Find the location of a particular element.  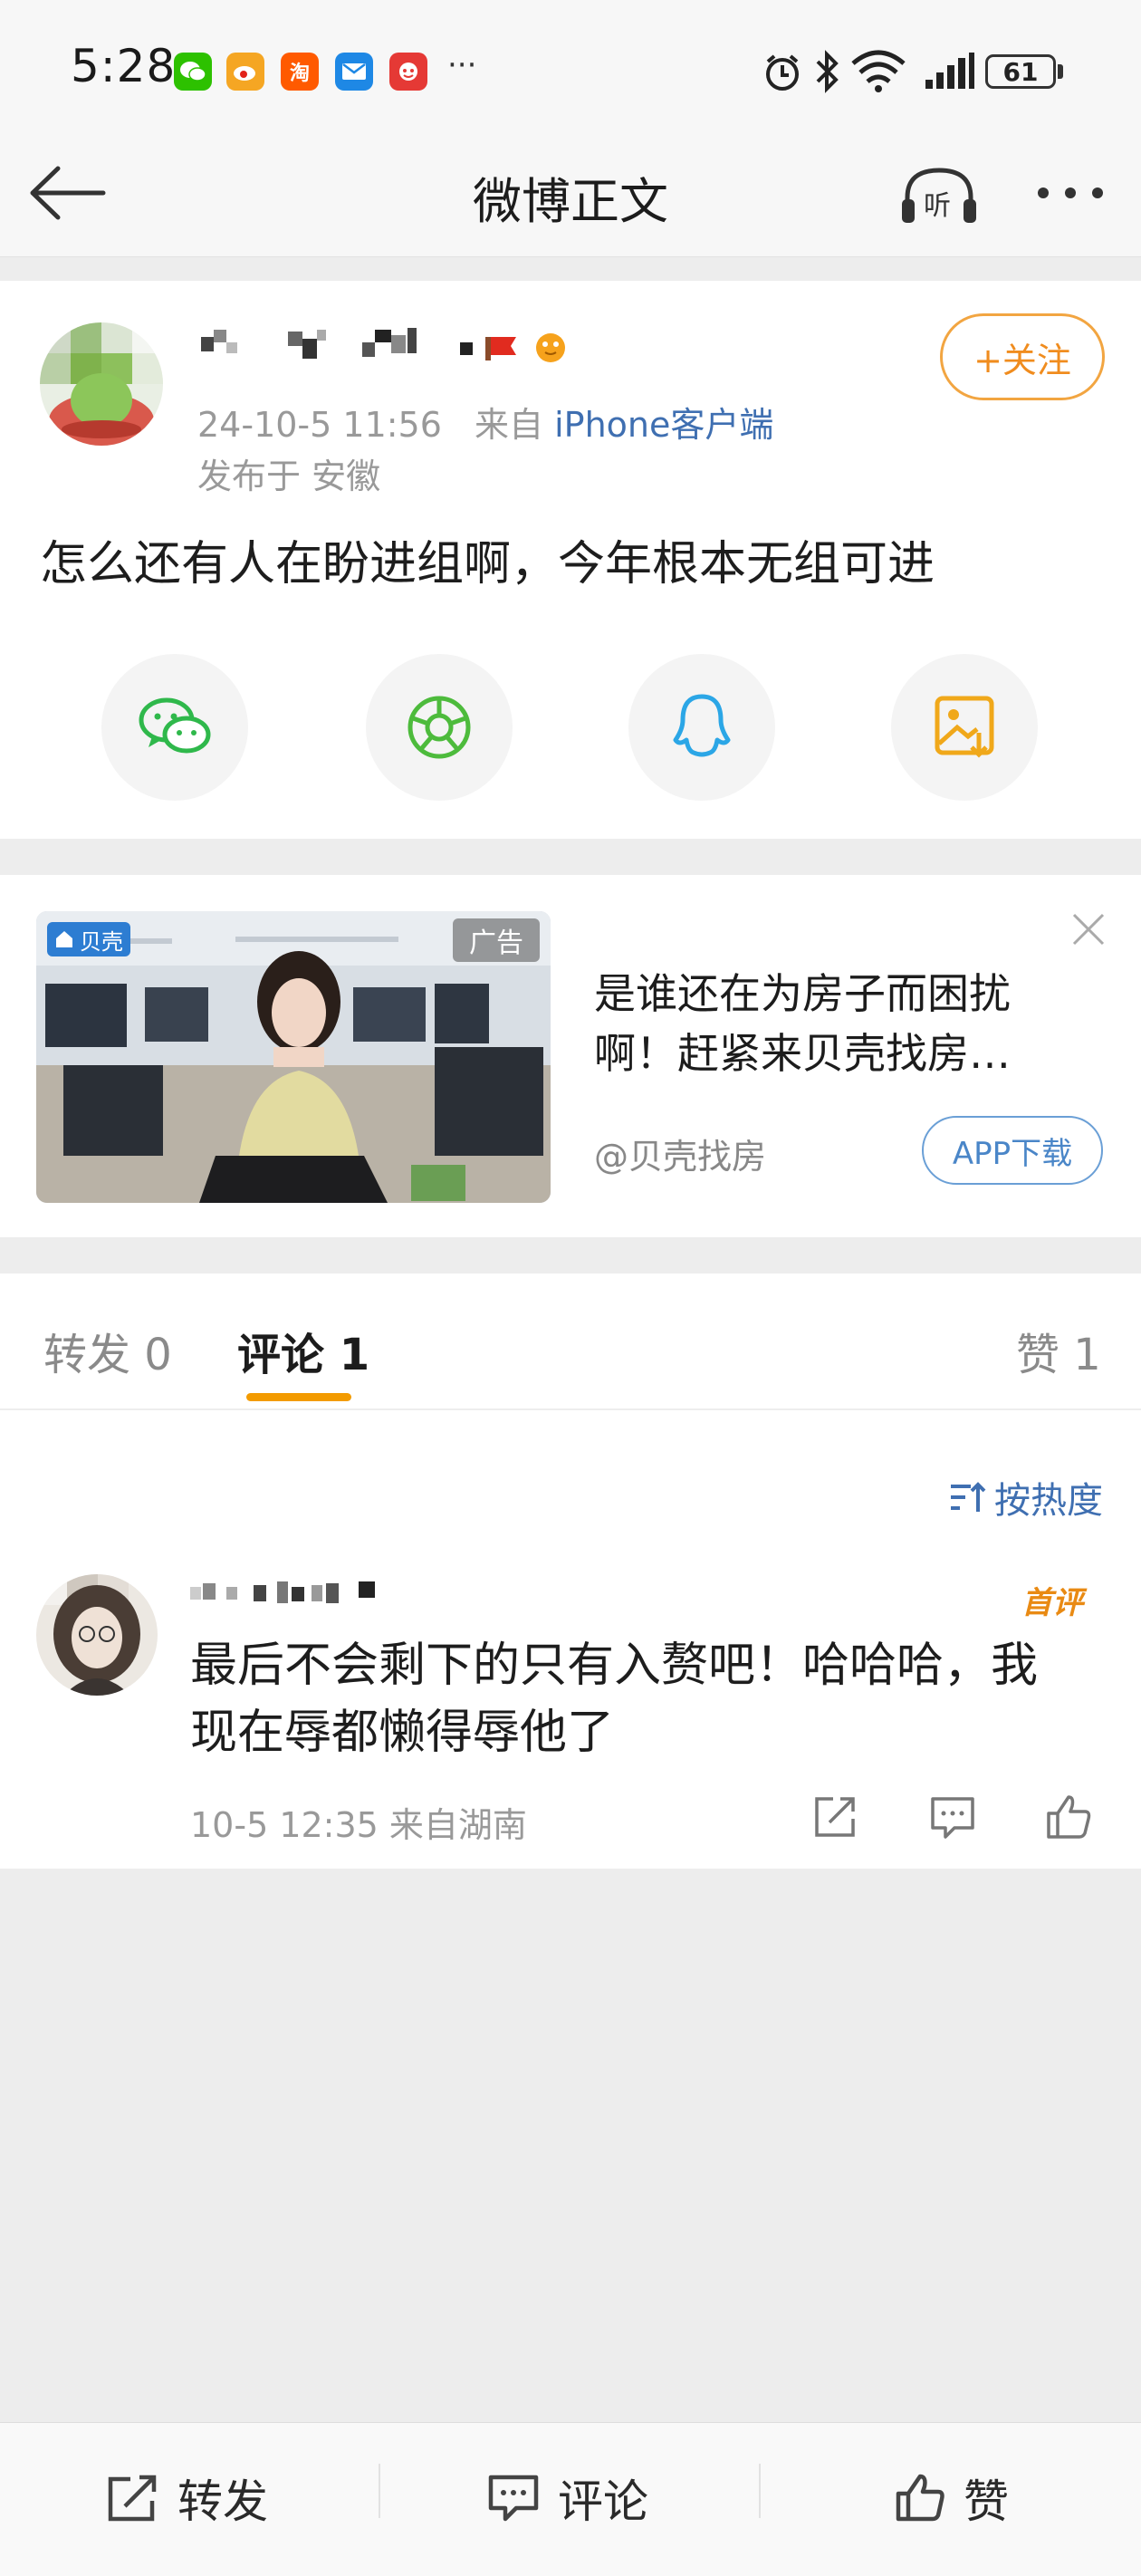

save-image-button is located at coordinates (965, 727).